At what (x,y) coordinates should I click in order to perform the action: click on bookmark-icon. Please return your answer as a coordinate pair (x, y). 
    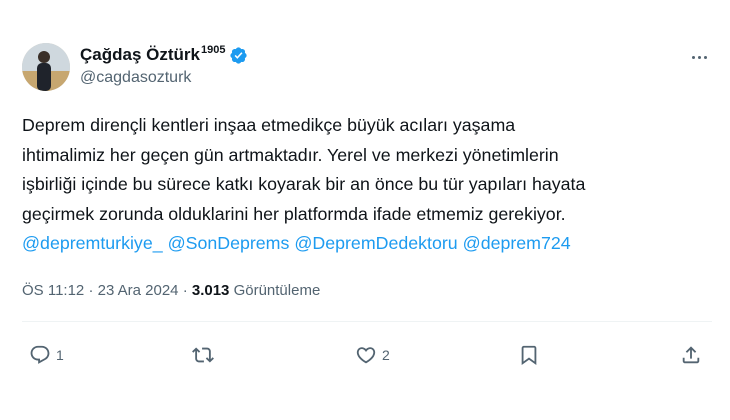
    Looking at the image, I should click on (529, 355).